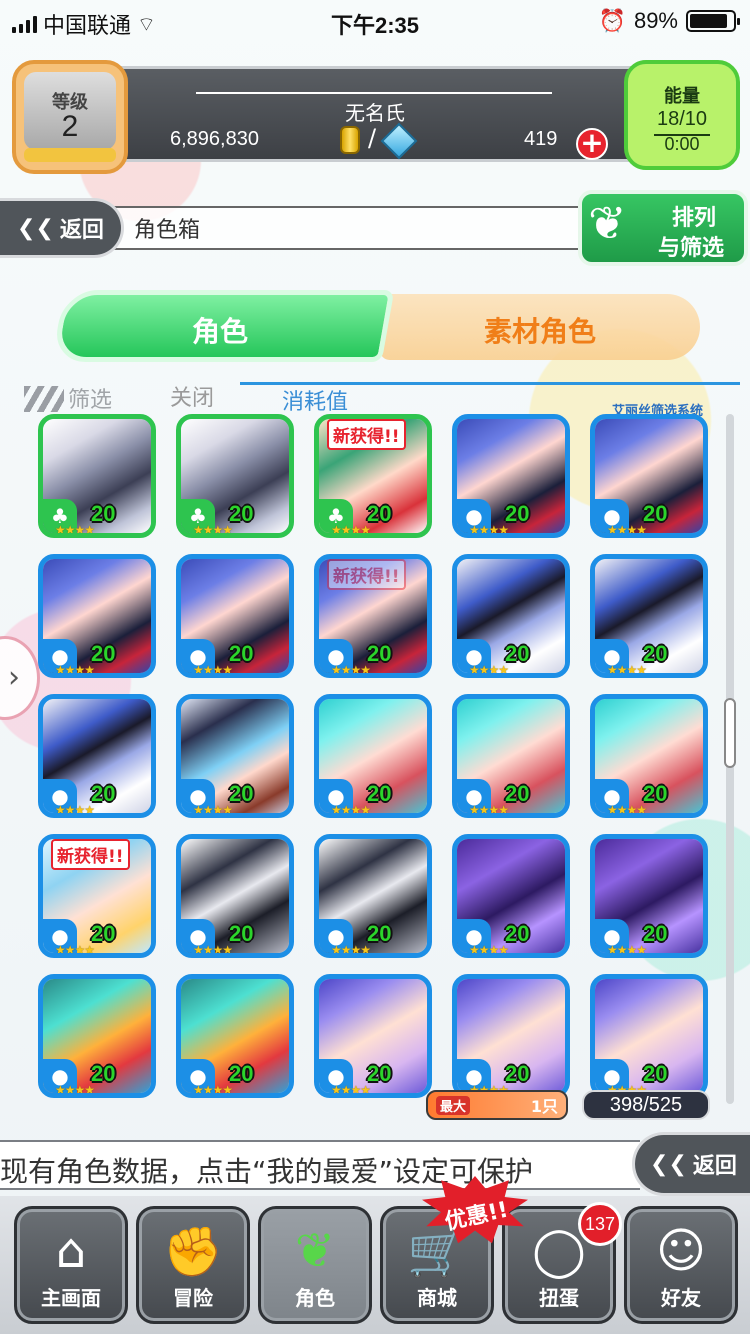  Describe the element at coordinates (350, 140) in the screenshot. I see `coin-icon` at that location.